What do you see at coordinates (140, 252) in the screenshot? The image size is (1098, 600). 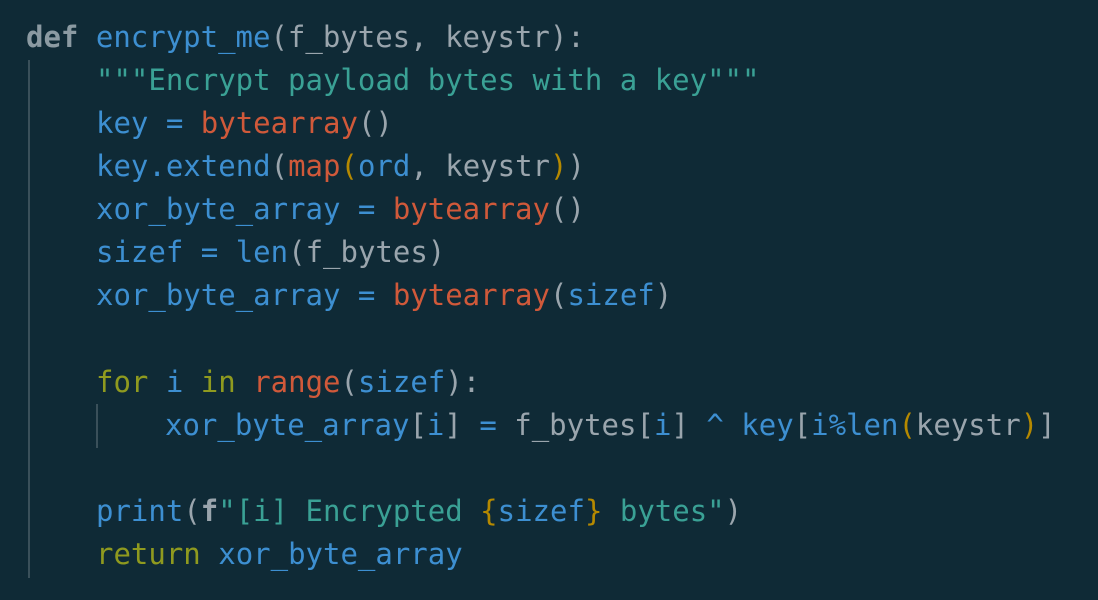 I see `variable-sizef: sizef` at bounding box center [140, 252].